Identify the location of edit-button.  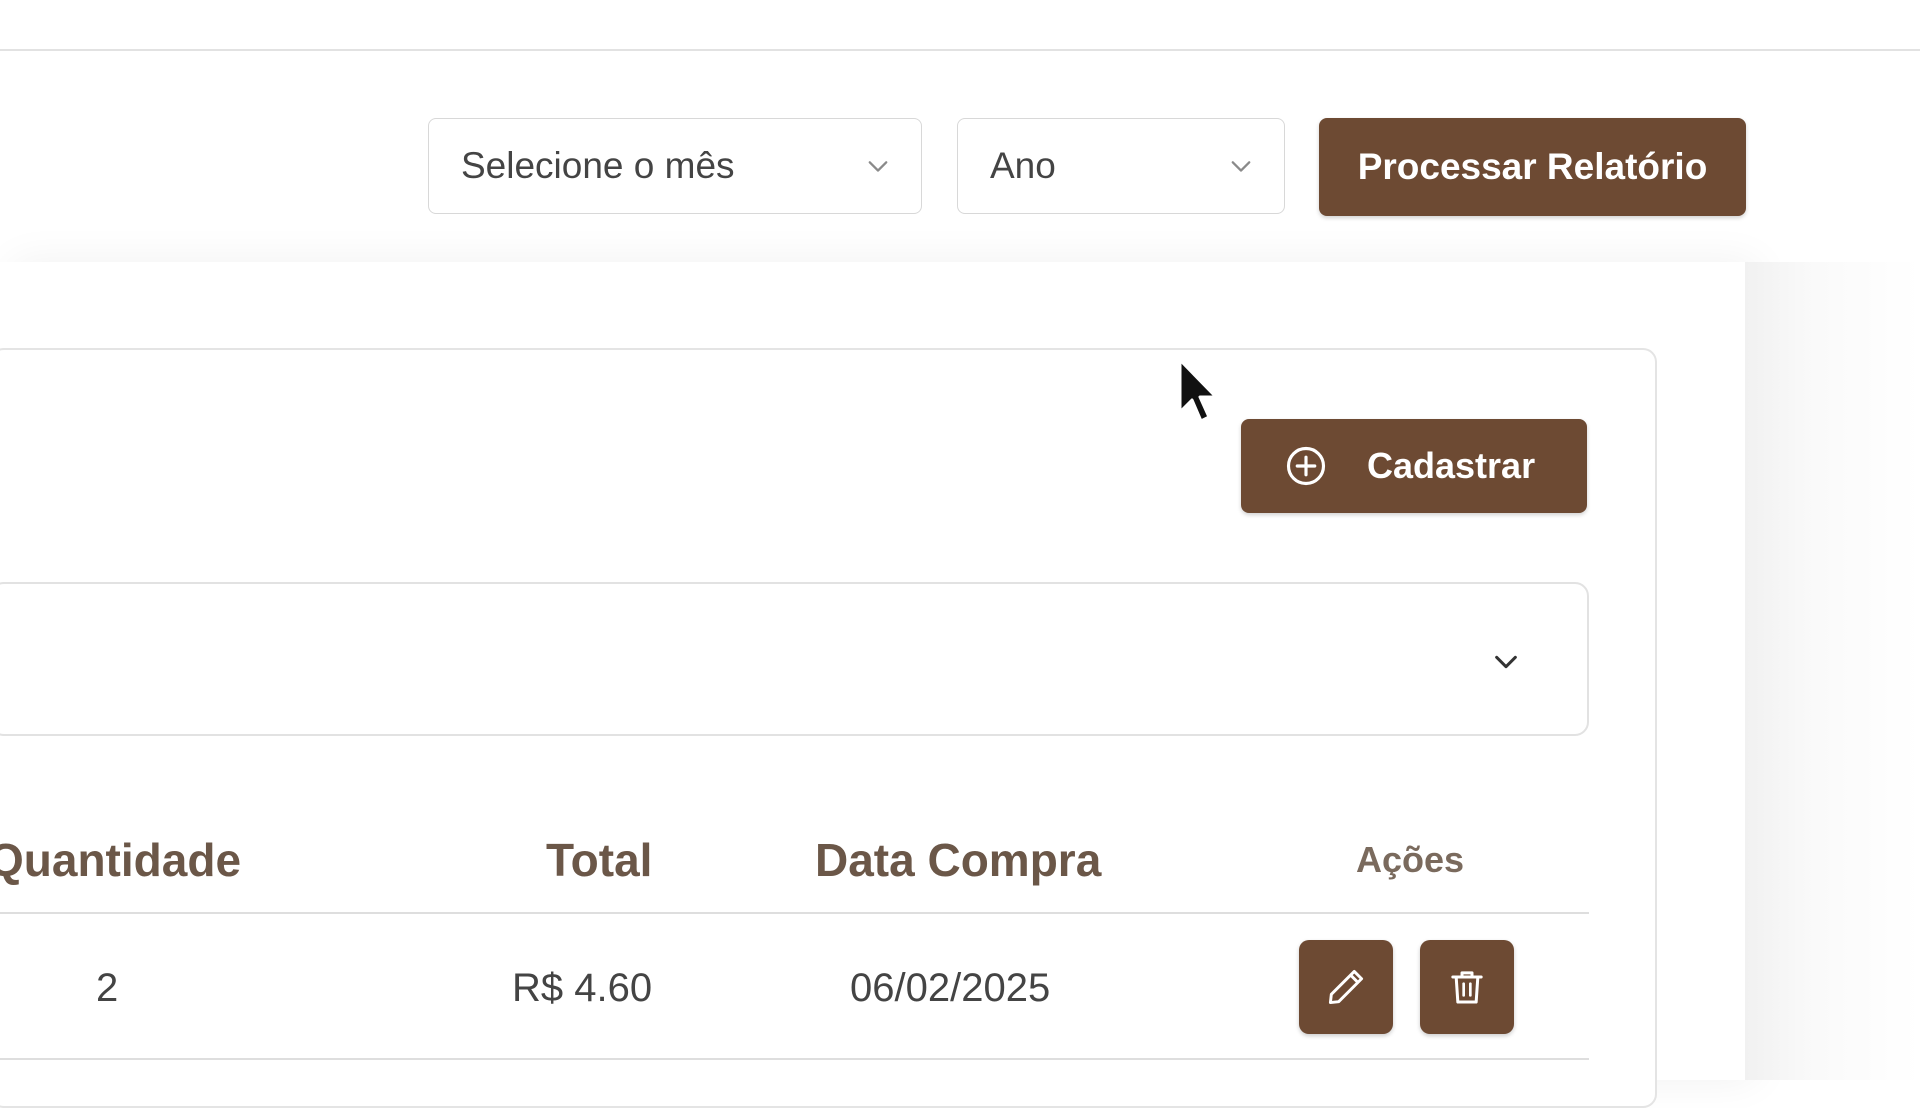
(1346, 987).